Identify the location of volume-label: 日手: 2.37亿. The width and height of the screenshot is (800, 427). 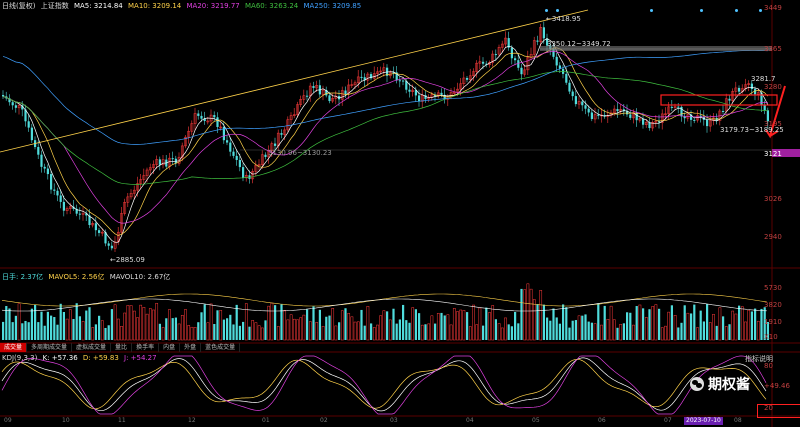
(23, 277).